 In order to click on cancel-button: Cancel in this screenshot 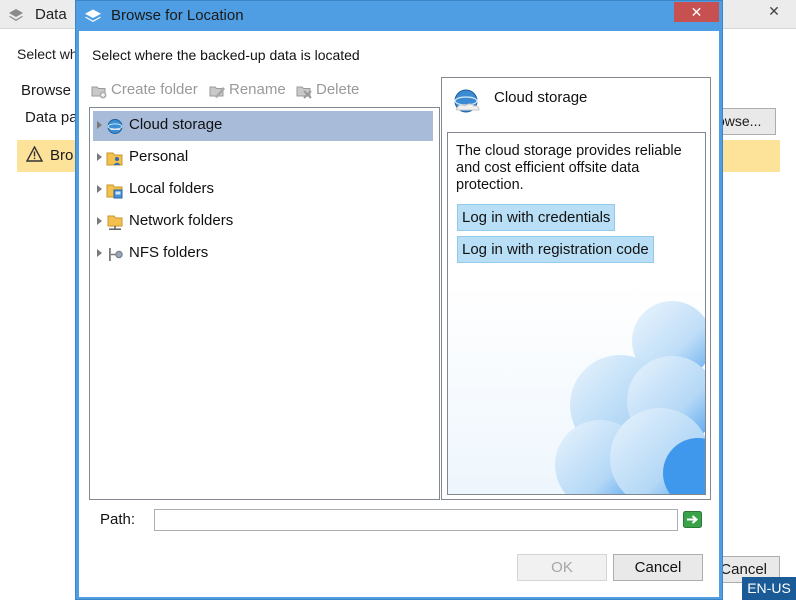, I will do `click(658, 567)`.